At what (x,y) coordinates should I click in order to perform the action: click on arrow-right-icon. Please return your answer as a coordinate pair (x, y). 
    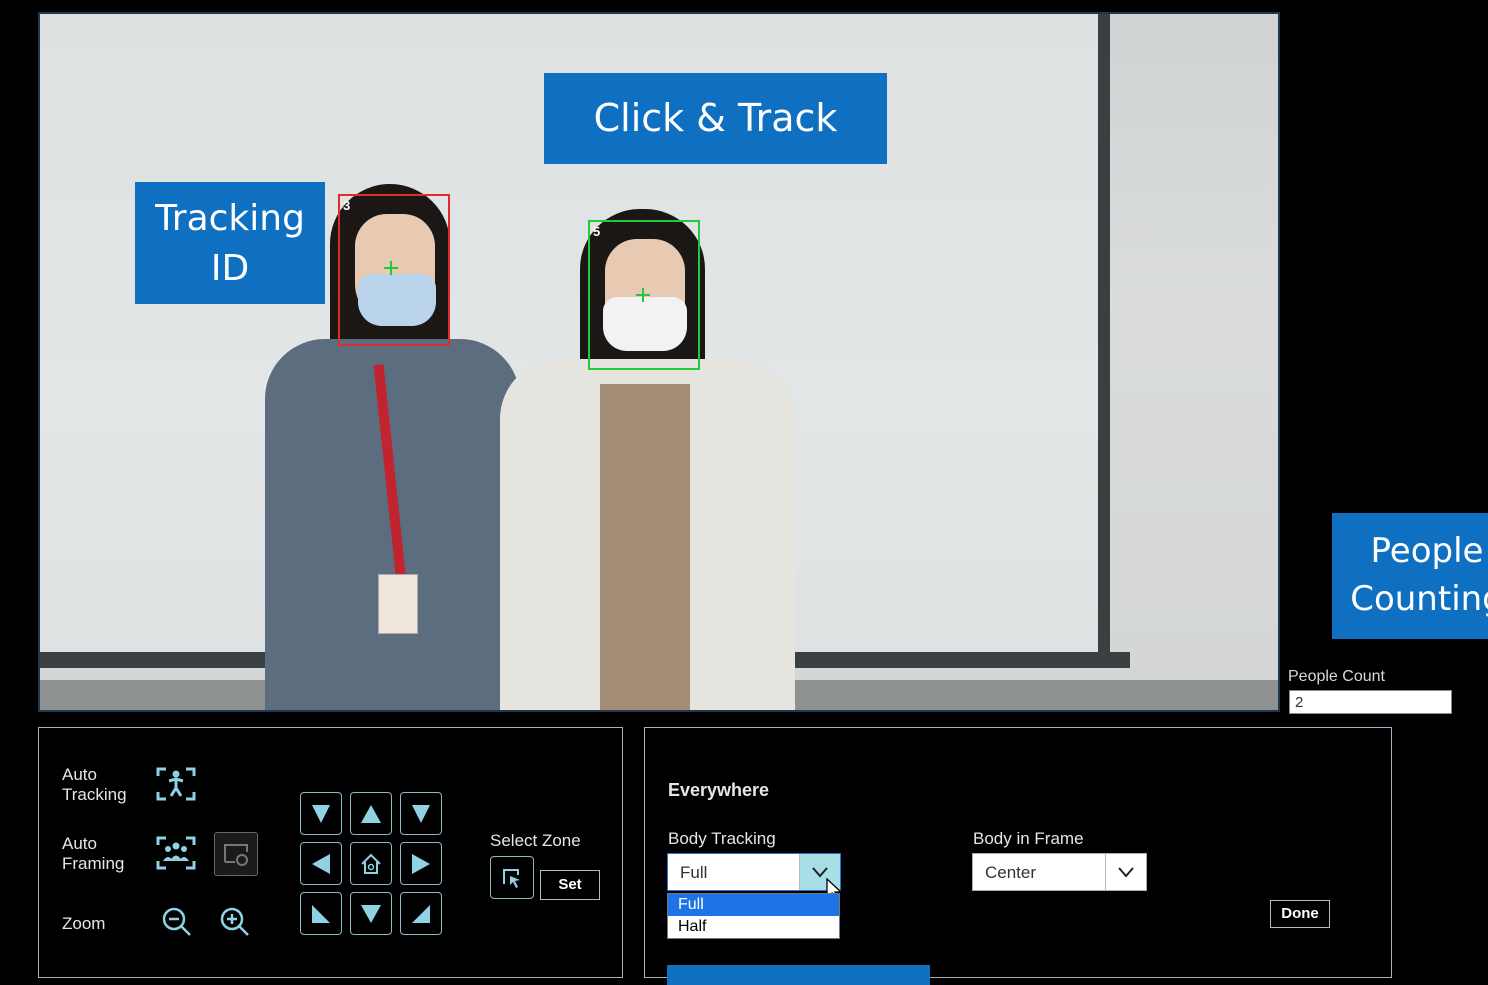
    Looking at the image, I should click on (421, 863).